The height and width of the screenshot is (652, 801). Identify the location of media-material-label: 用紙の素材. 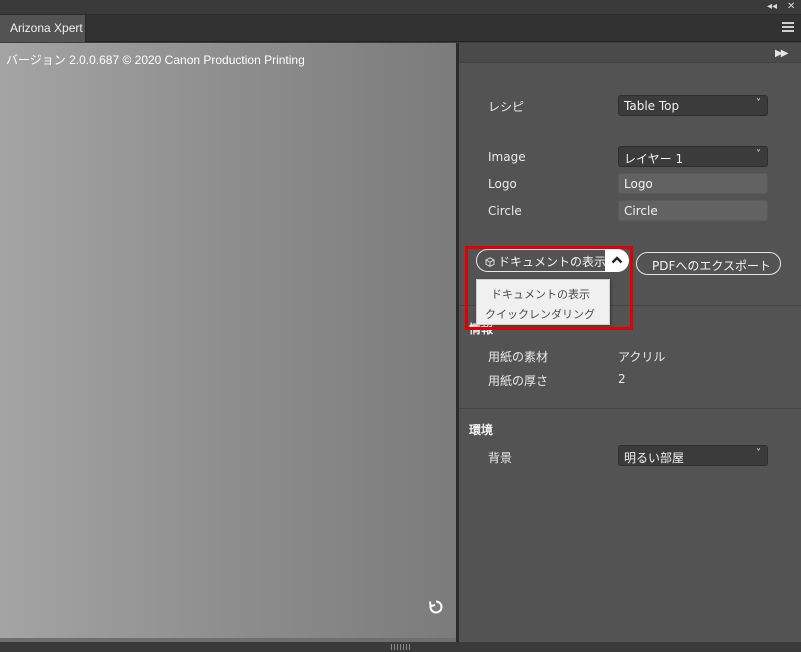
(518, 357).